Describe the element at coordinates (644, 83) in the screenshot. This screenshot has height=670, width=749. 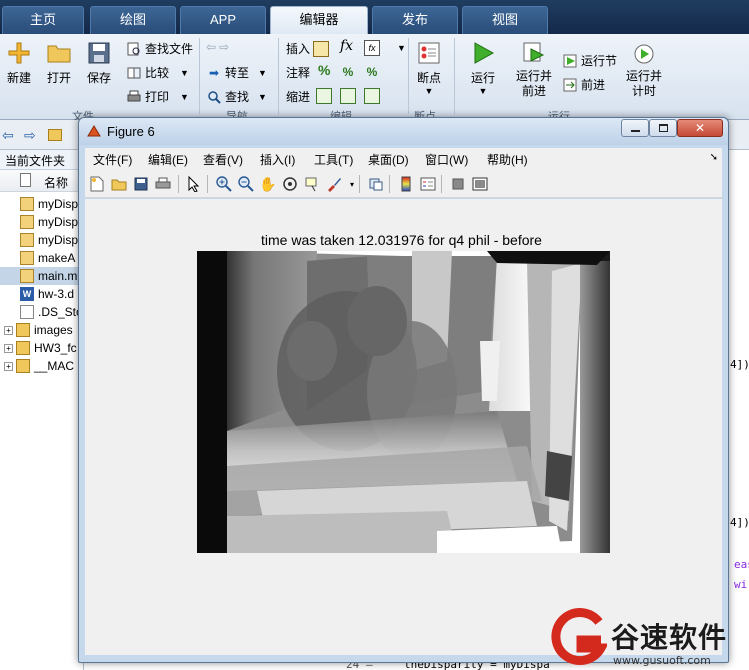
I see `run-time-label: 运行并 计时` at that location.